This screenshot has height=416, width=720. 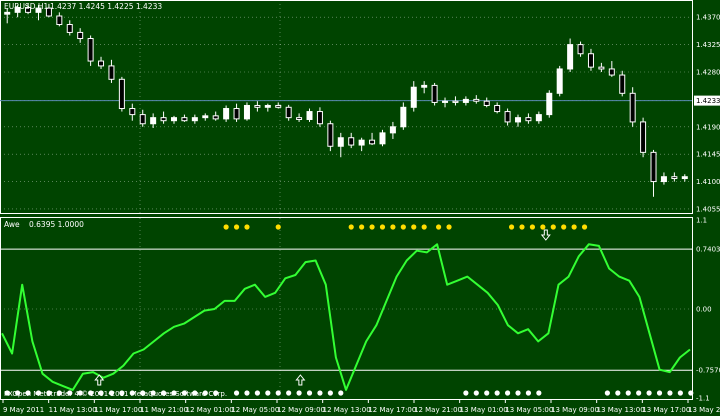 What do you see at coordinates (255, 410) in the screenshot?
I see `time-tick-label: 12 May 05:00` at bounding box center [255, 410].